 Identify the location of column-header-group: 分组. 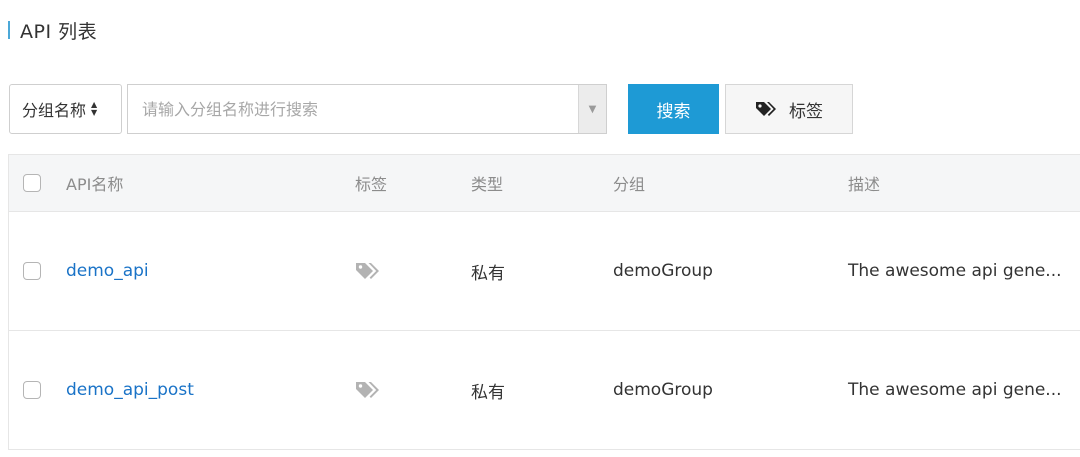
(629, 184).